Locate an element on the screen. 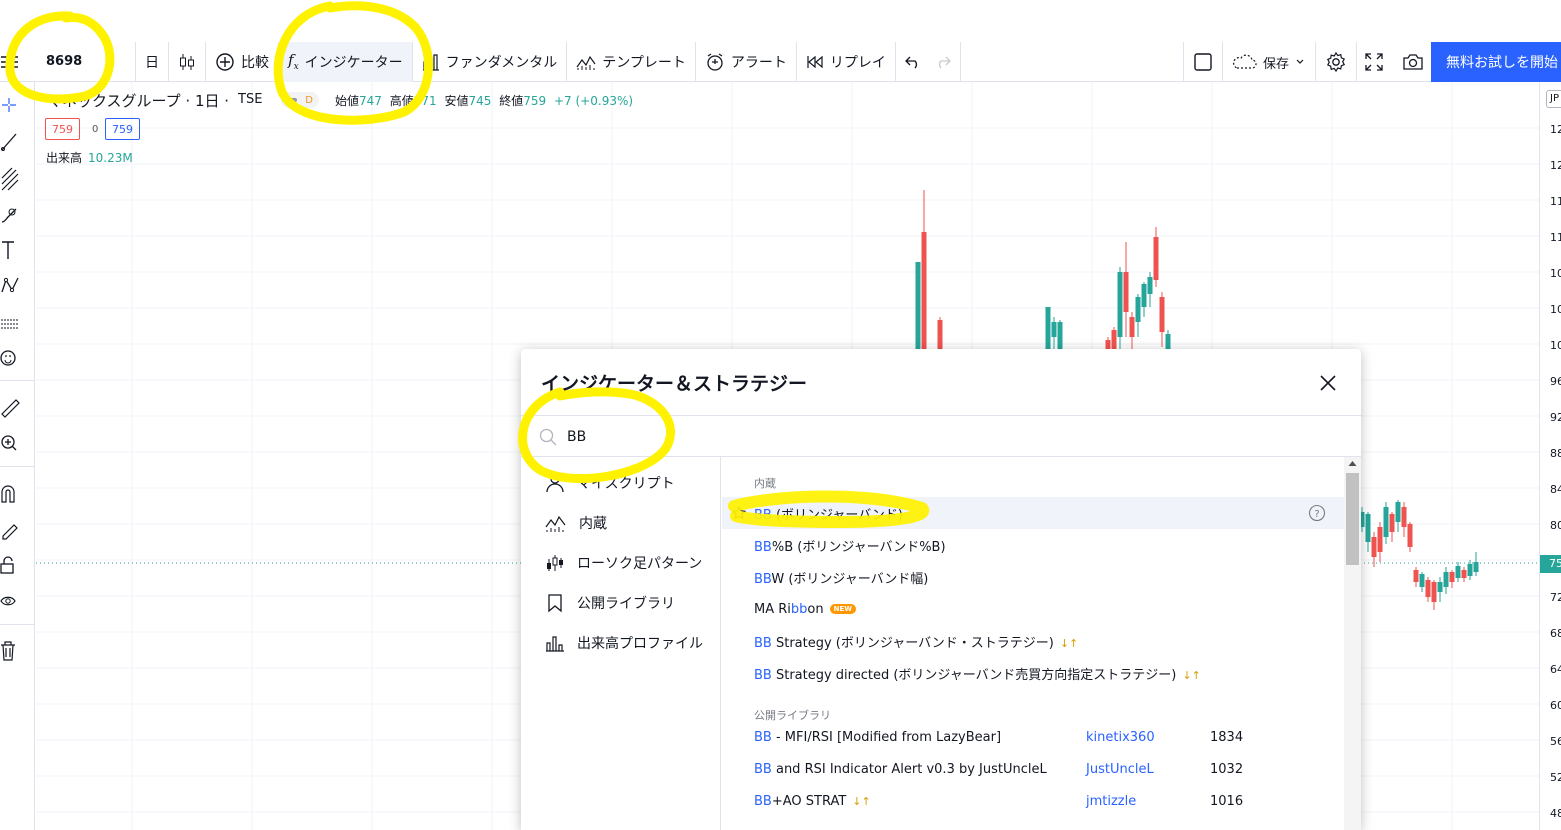 Image resolution: width=1561 pixels, height=830 pixels. price-axis-label: 80 is located at coordinates (1555, 525).